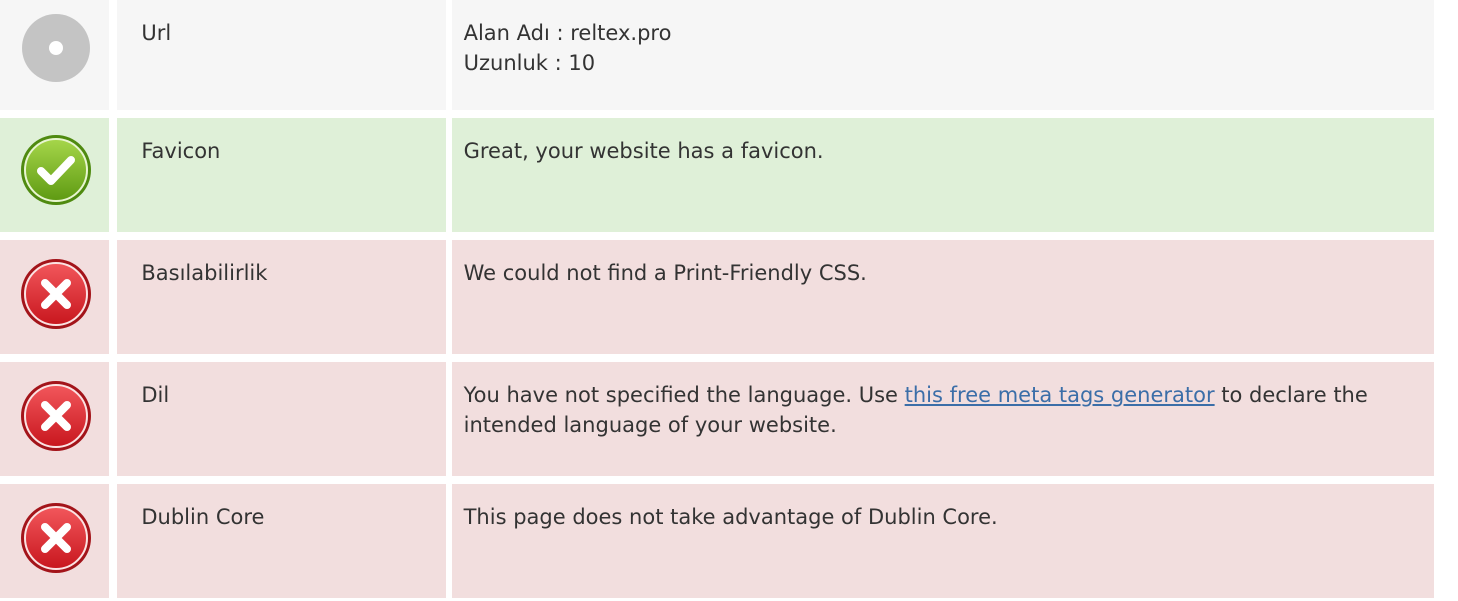 Image resolution: width=1458 pixels, height=601 pixels. Describe the element at coordinates (281, 55) in the screenshot. I see `row-label: Url` at that location.